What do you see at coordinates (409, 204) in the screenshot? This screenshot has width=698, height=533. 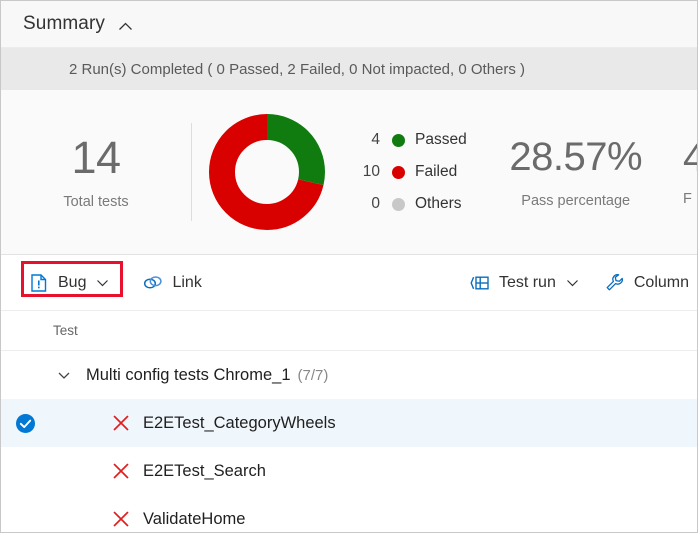 I see `legend-item-others: 0 Others` at bounding box center [409, 204].